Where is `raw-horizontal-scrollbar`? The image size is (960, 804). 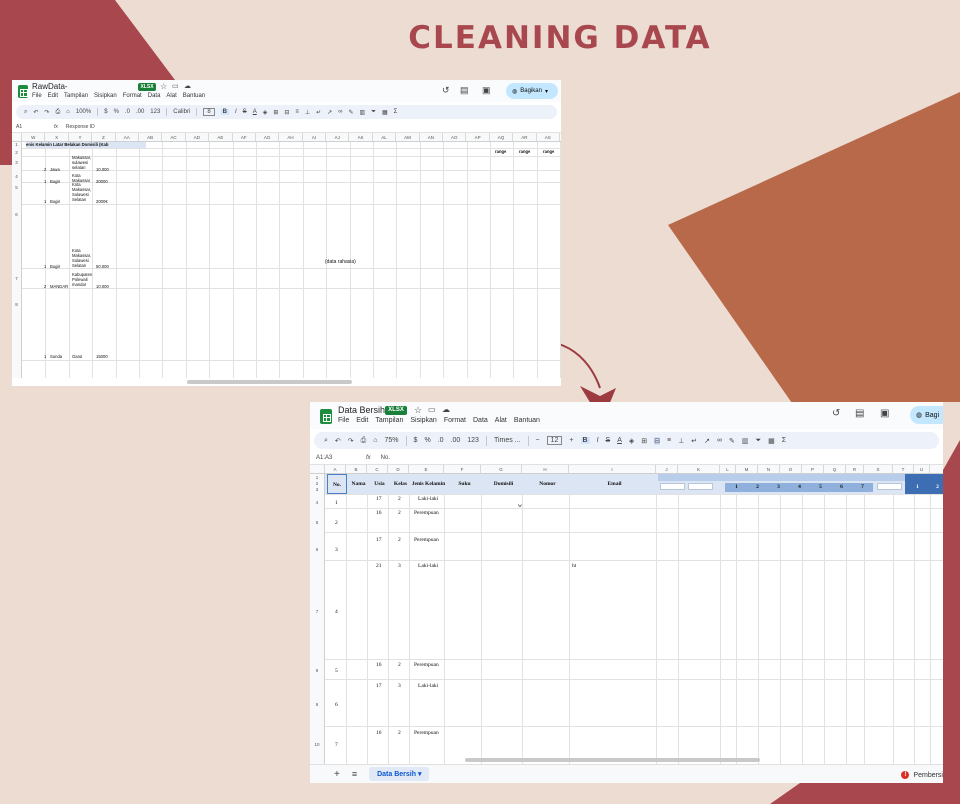
raw-horizontal-scrollbar is located at coordinates (269, 382).